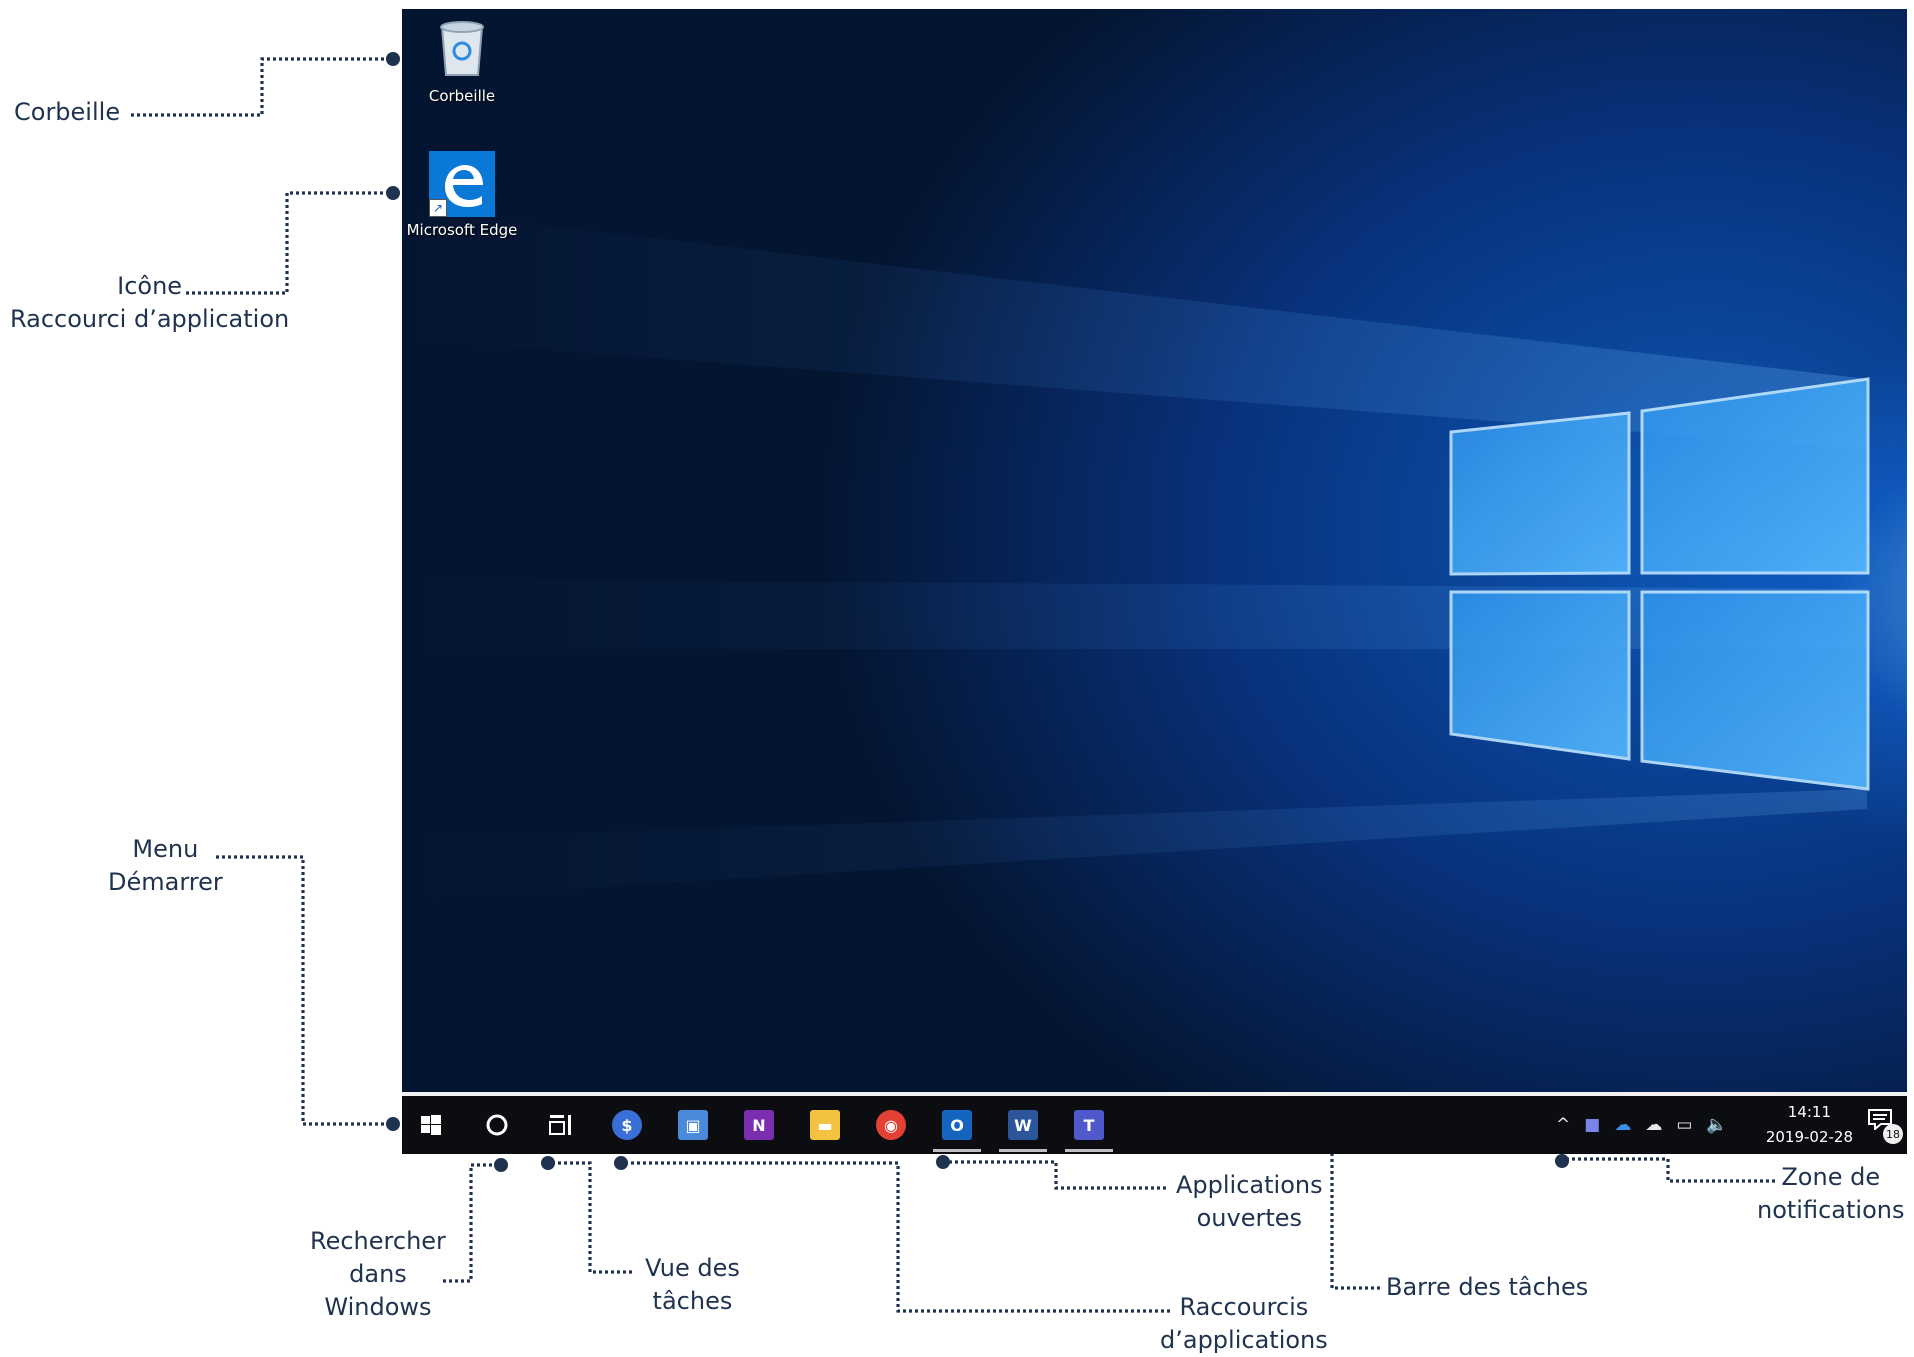 This screenshot has height=1357, width=1914. I want to click on recycle-bin-icon, so click(462, 48).